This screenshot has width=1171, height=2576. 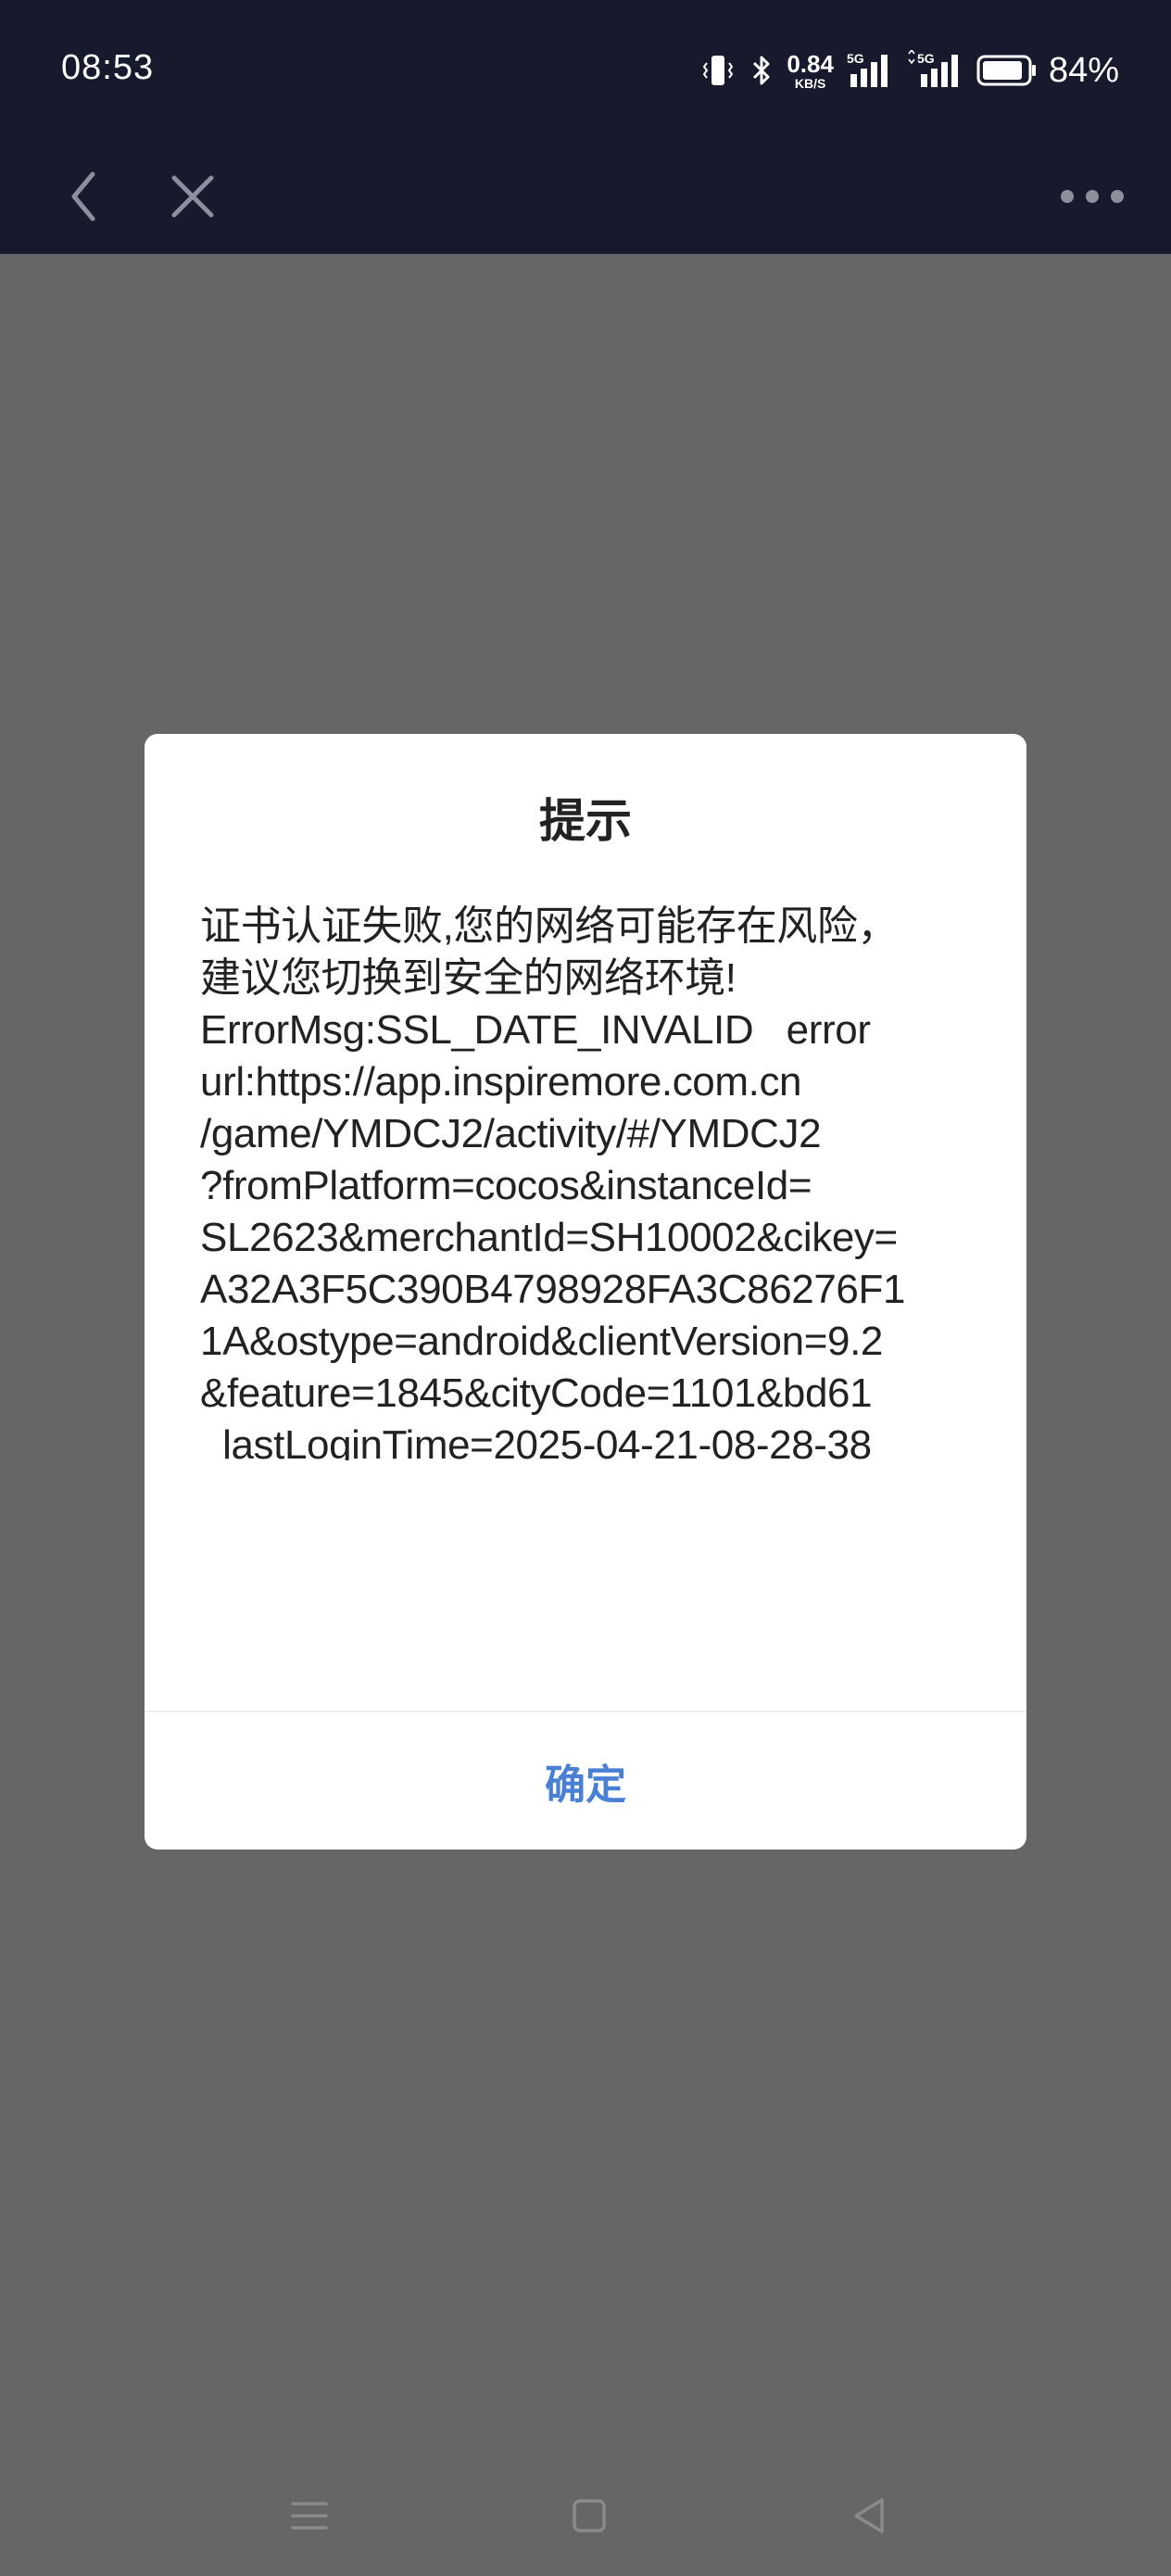 I want to click on status-icons: 0.84 KB/S 5G 5G 84%, so click(x=909, y=70).